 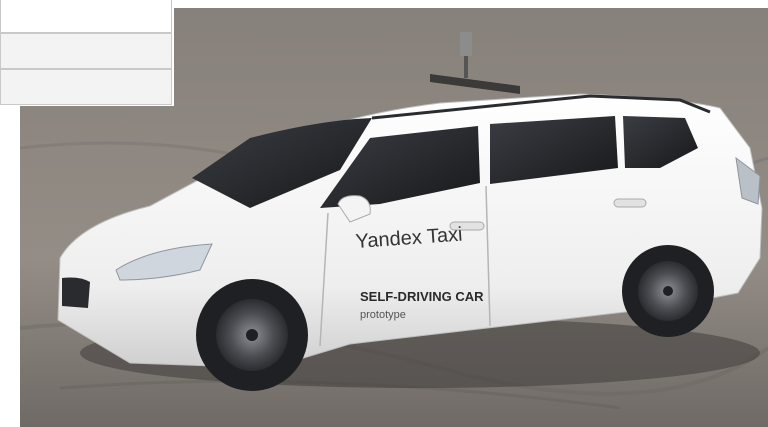 I want to click on grille, so click(x=76, y=292).